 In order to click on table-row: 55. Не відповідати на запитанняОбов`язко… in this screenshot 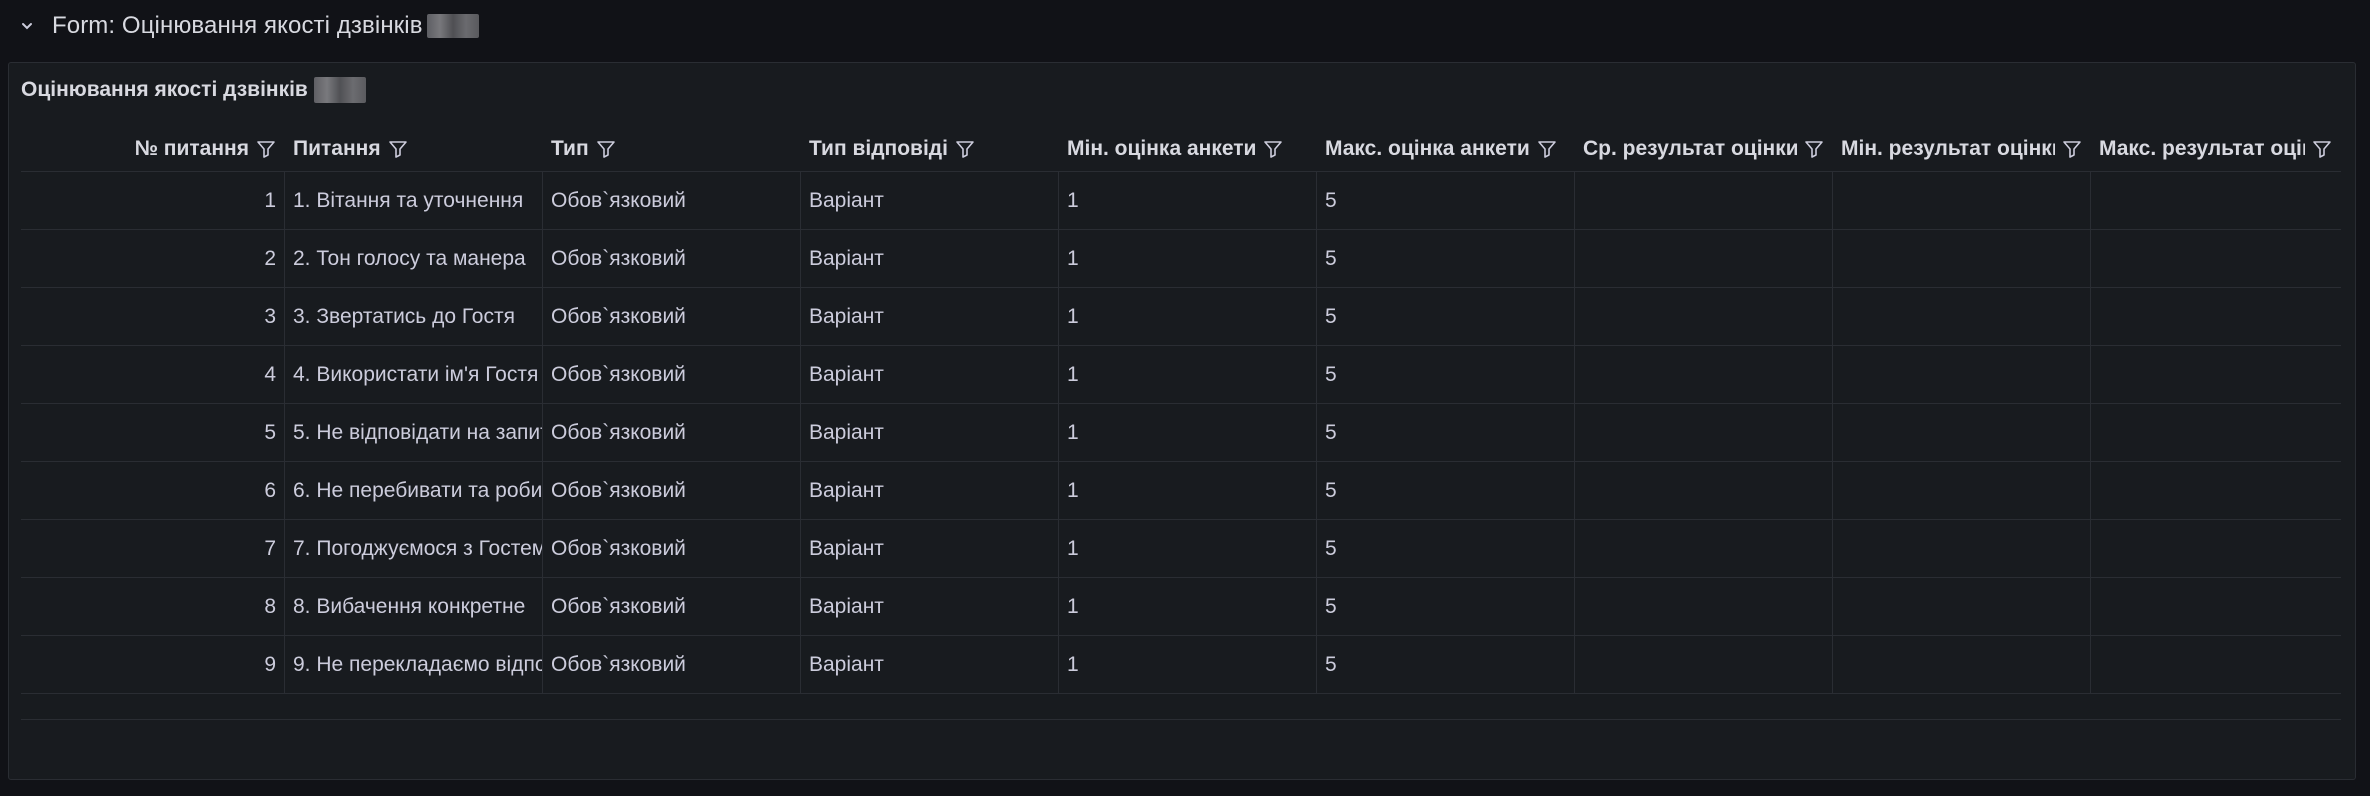, I will do `click(1181, 433)`.